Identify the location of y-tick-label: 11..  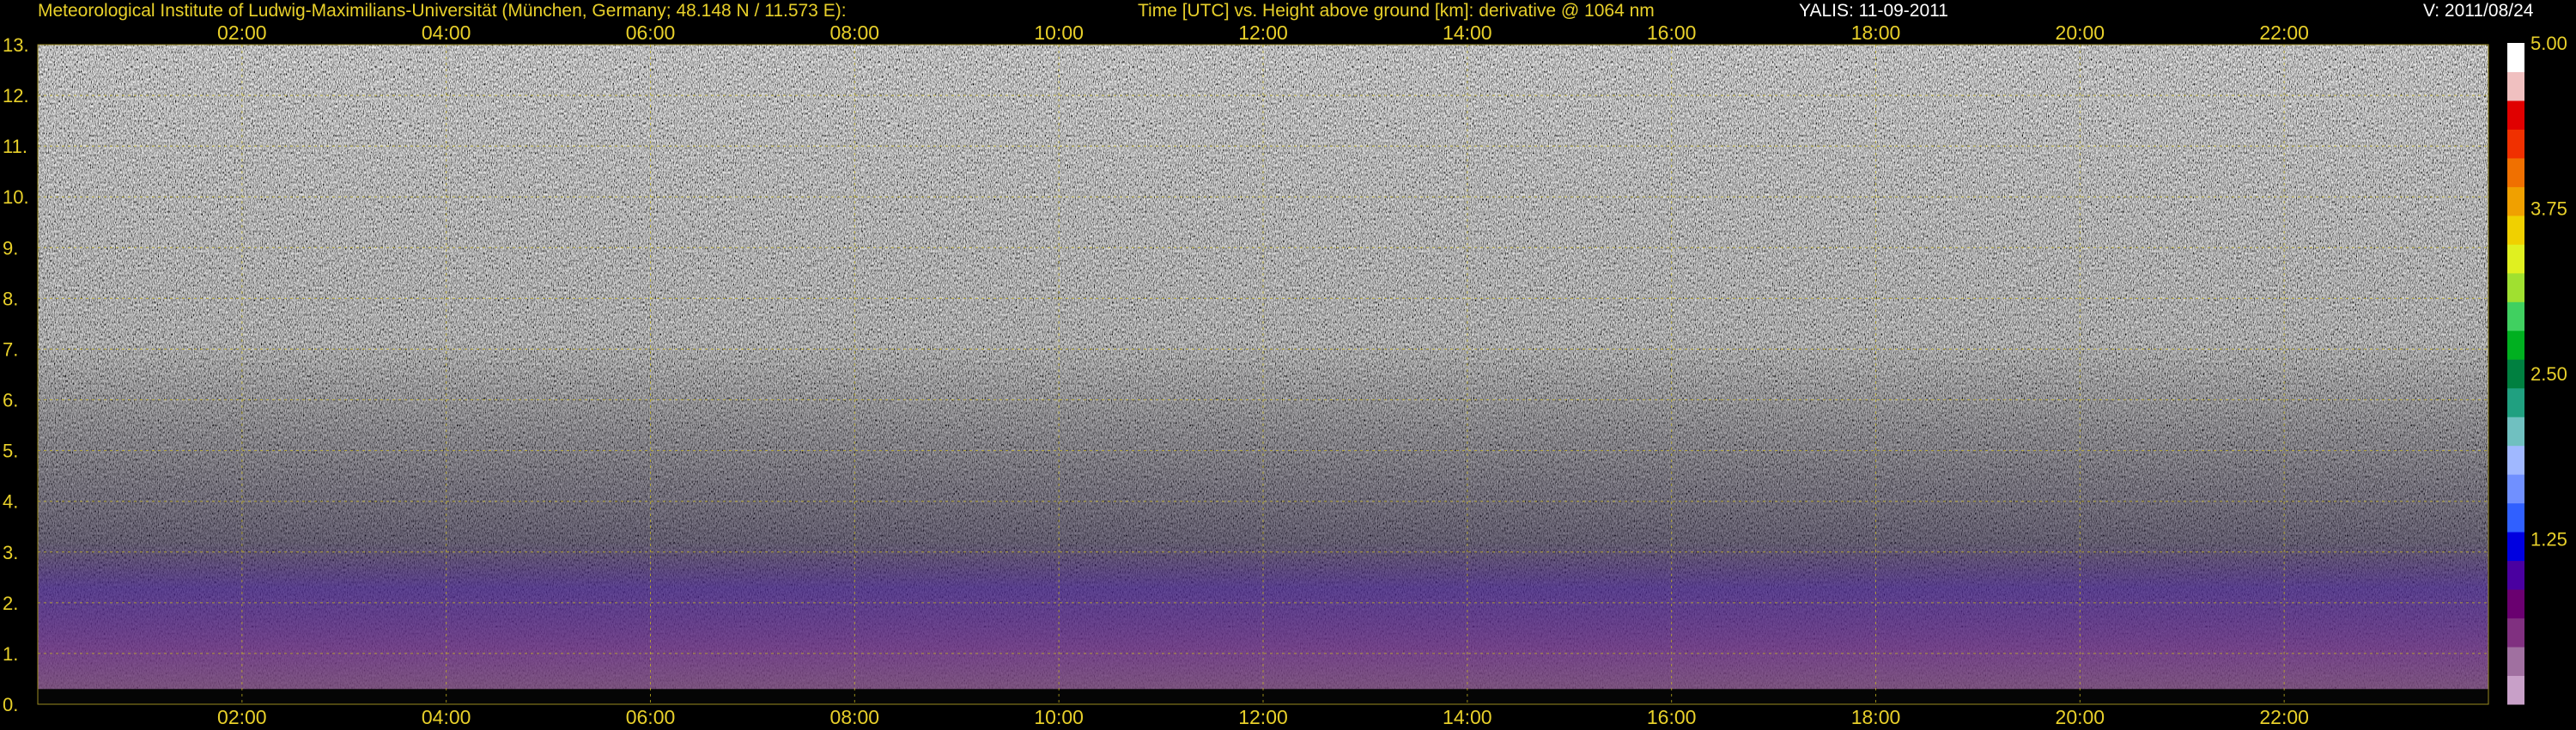
(15, 146).